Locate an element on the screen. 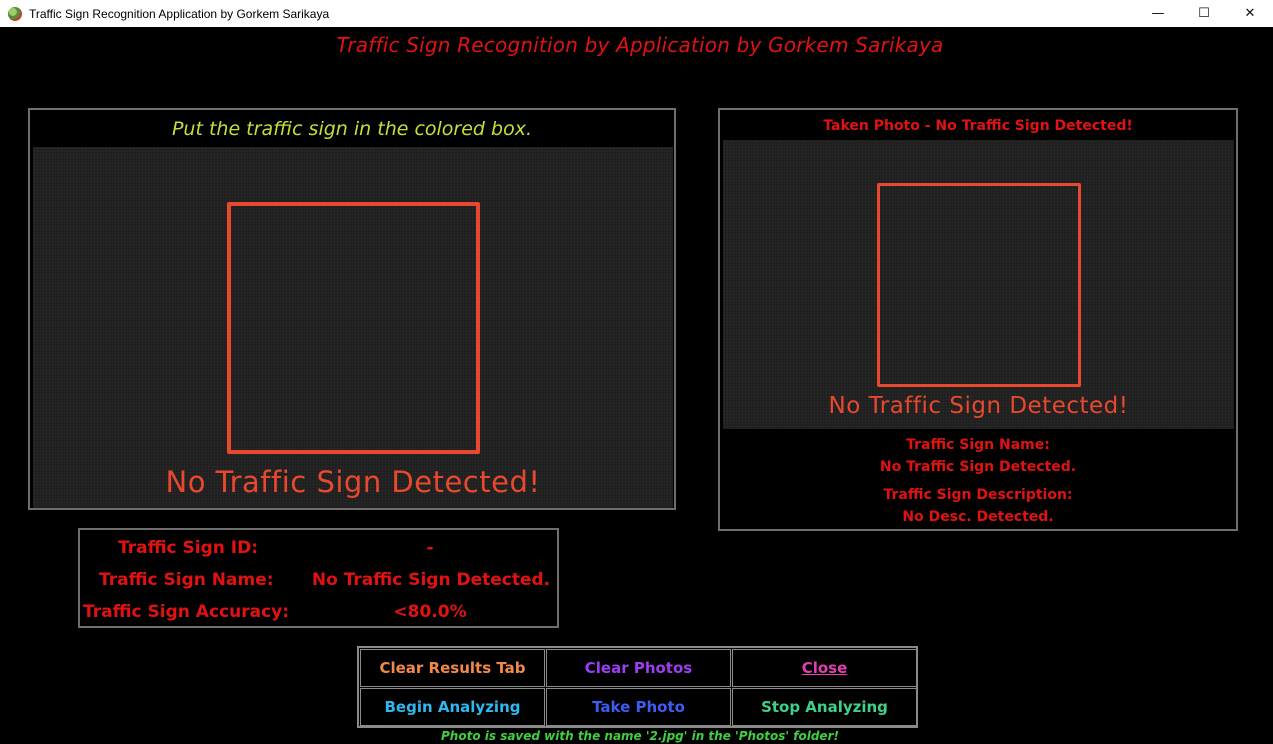 This screenshot has height=744, width=1273. stop-analyzing-button: Stop Analyzing is located at coordinates (824, 707).